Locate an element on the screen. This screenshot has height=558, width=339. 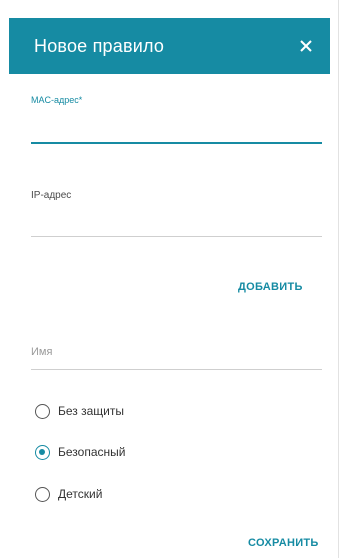
close-button is located at coordinates (306, 46).